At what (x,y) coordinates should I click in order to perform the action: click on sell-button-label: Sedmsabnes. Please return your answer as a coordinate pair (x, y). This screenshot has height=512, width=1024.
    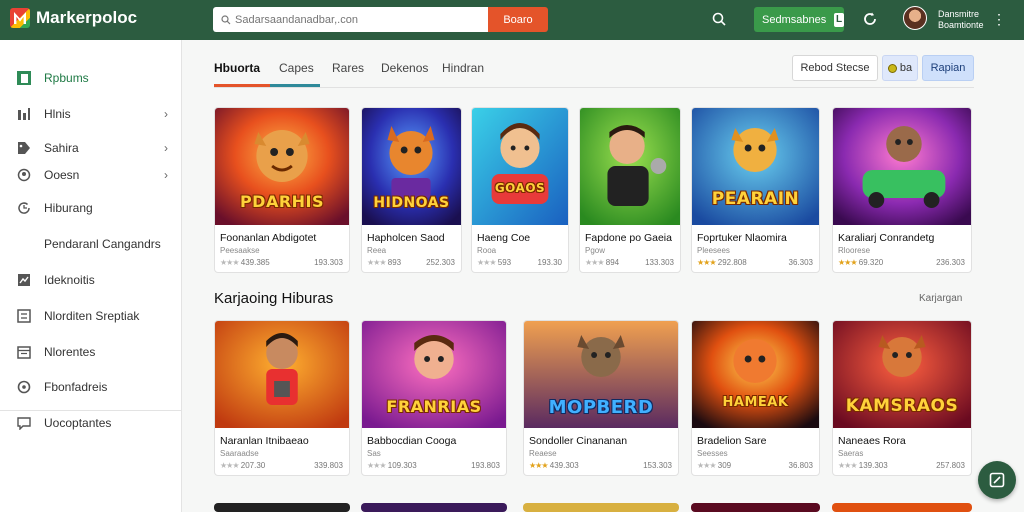
    Looking at the image, I should click on (794, 19).